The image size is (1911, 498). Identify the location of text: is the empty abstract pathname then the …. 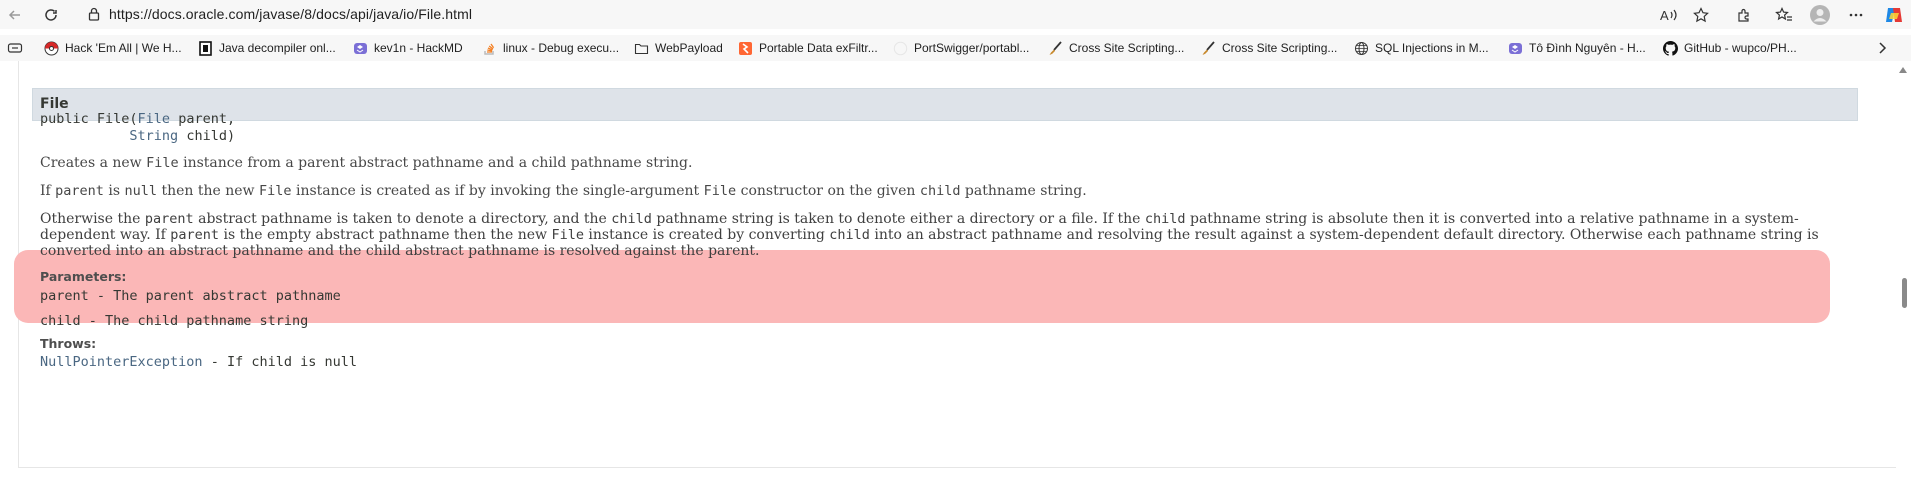
(385, 235).